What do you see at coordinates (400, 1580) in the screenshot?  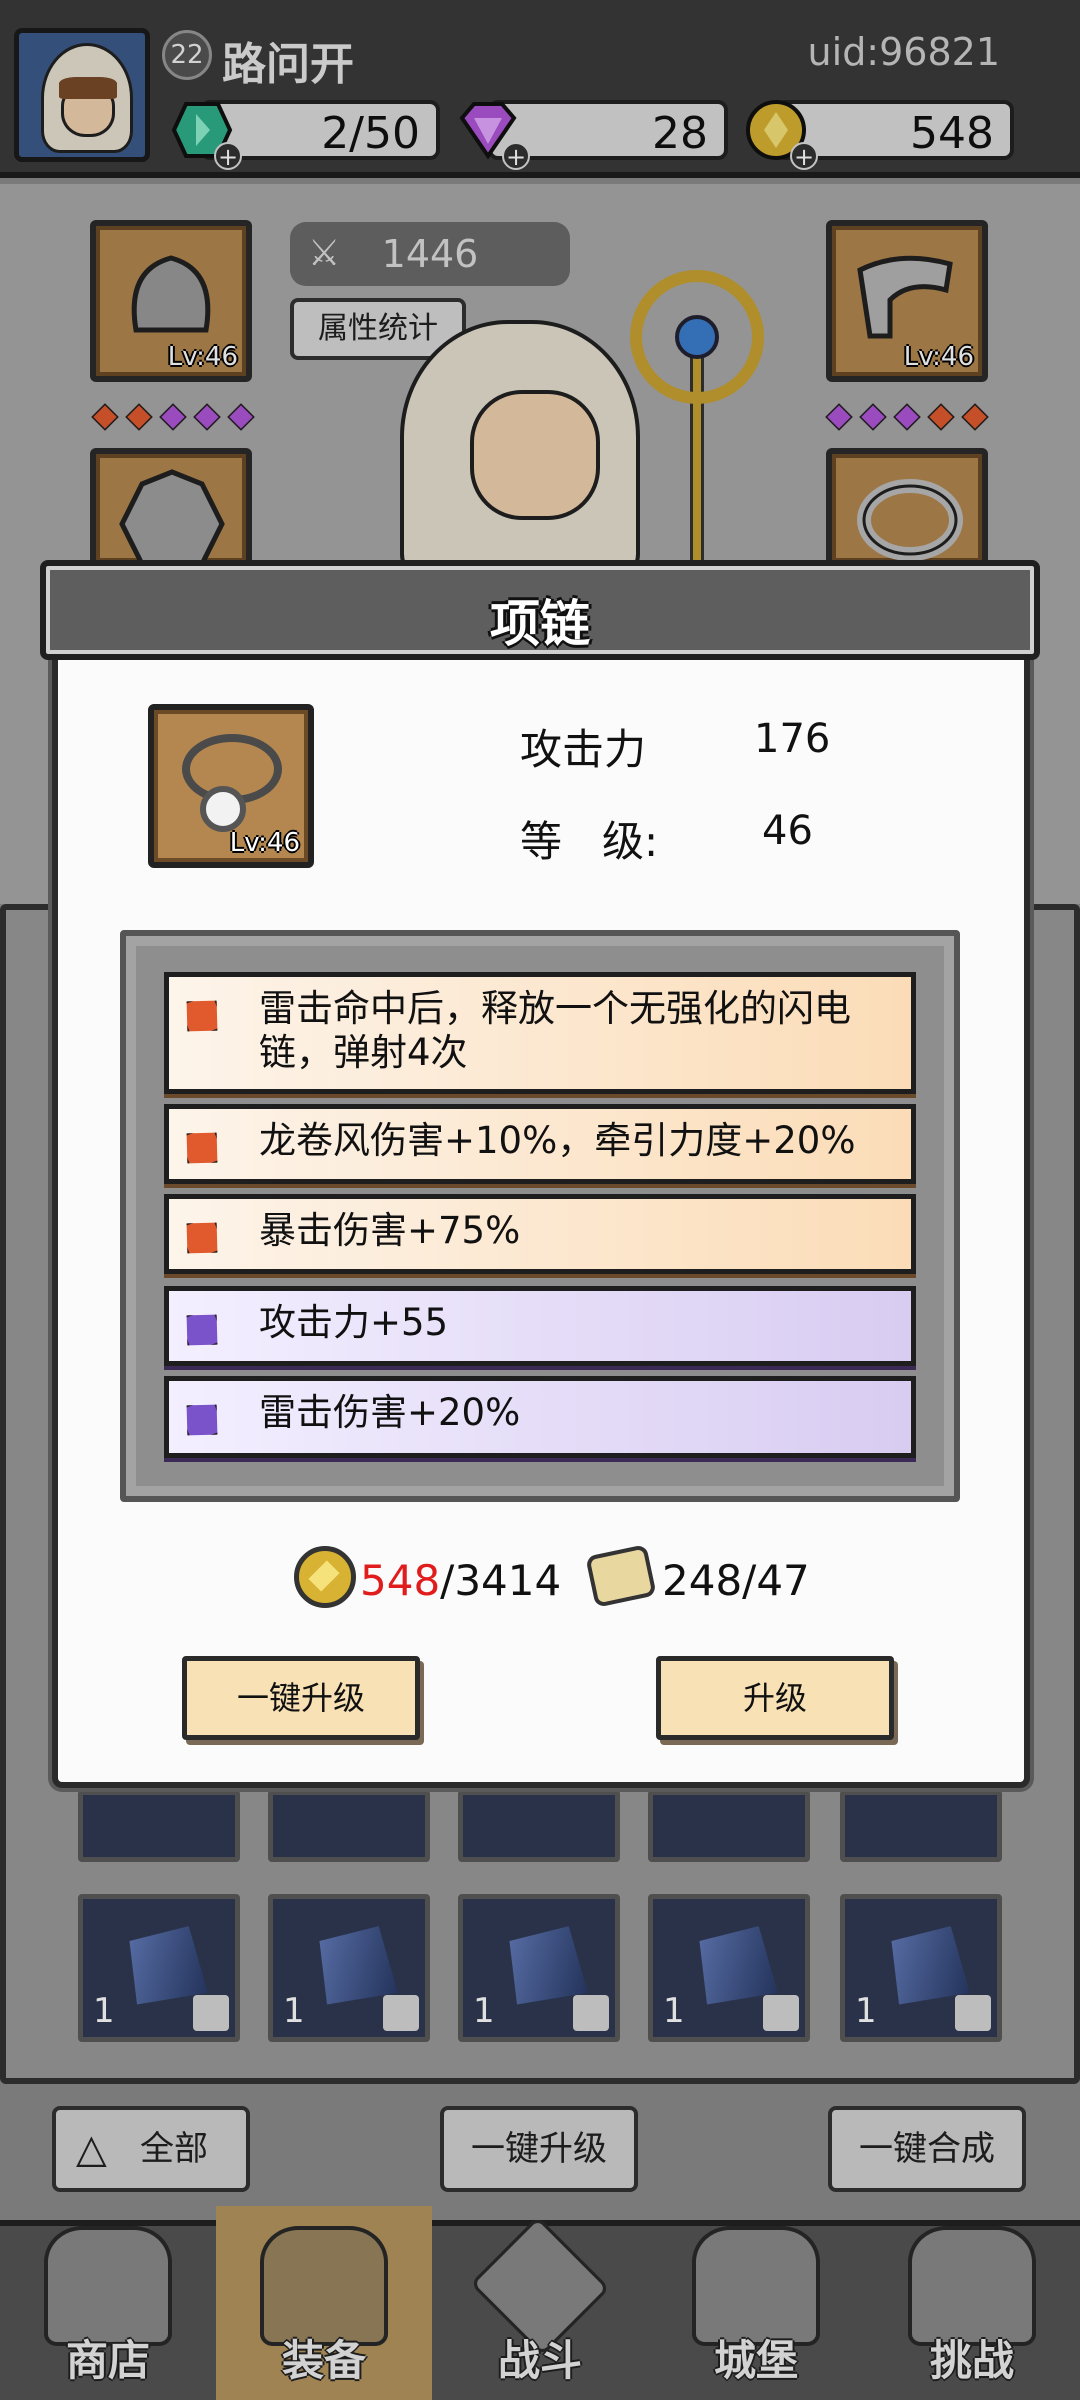 I see `gold-owned: 548` at bounding box center [400, 1580].